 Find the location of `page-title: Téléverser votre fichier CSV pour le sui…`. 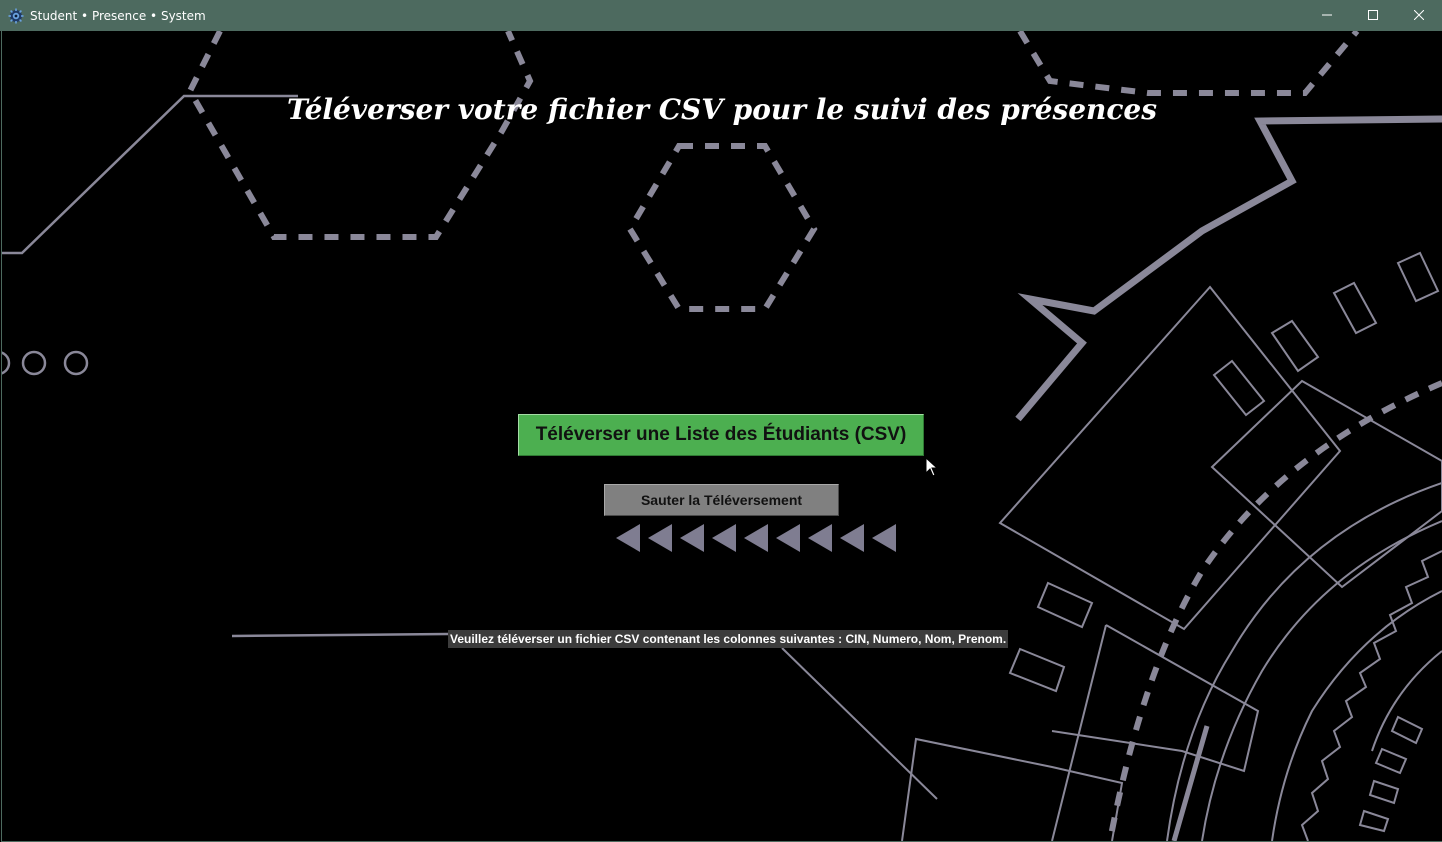

page-title: Téléverser votre fichier CSV pour le sui… is located at coordinates (722, 109).